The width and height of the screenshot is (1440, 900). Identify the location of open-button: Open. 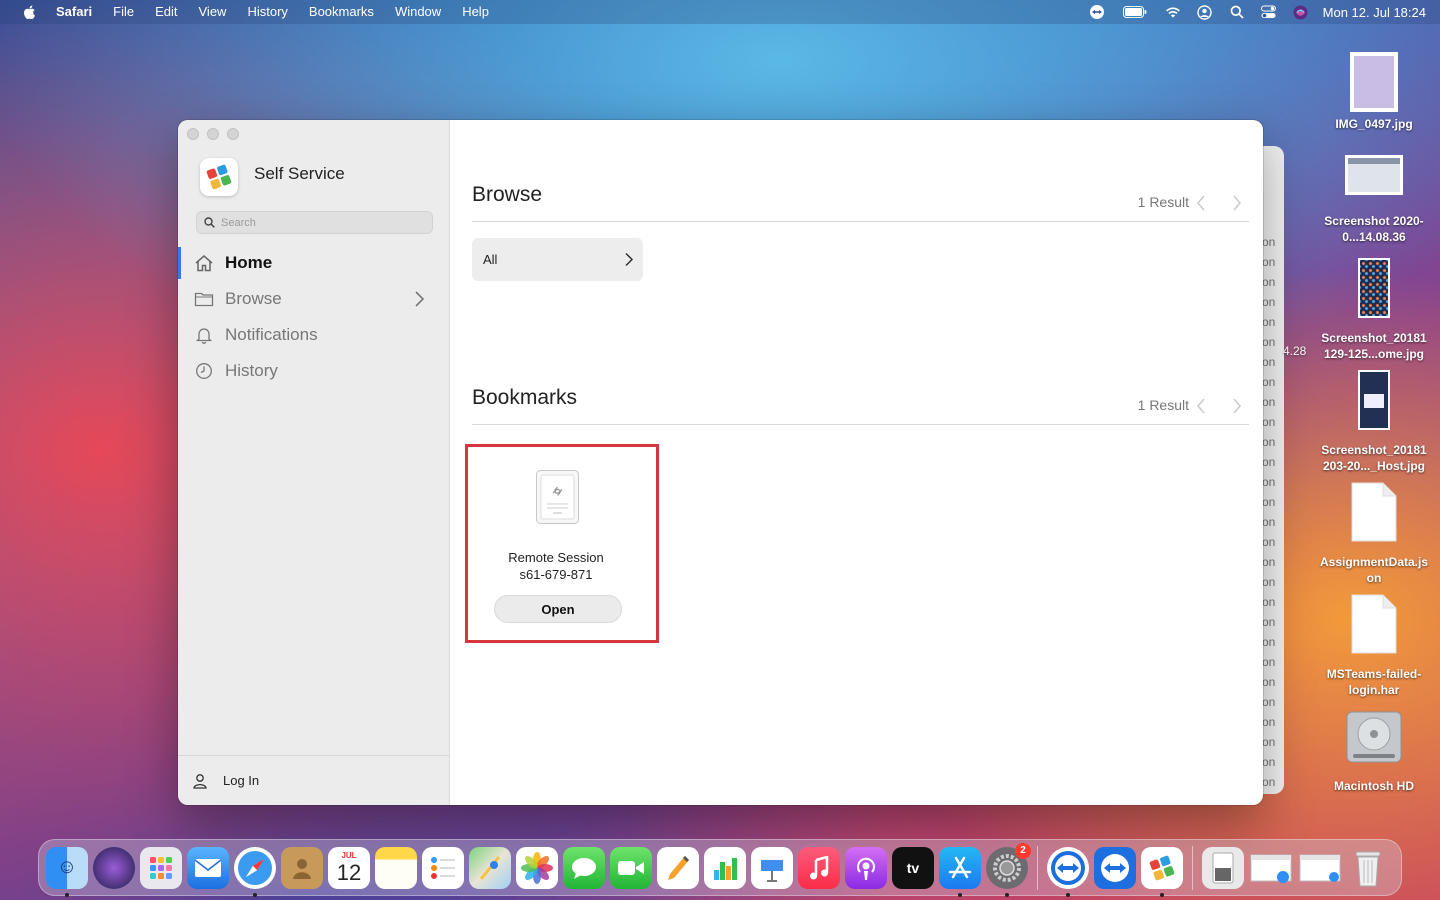
(558, 609).